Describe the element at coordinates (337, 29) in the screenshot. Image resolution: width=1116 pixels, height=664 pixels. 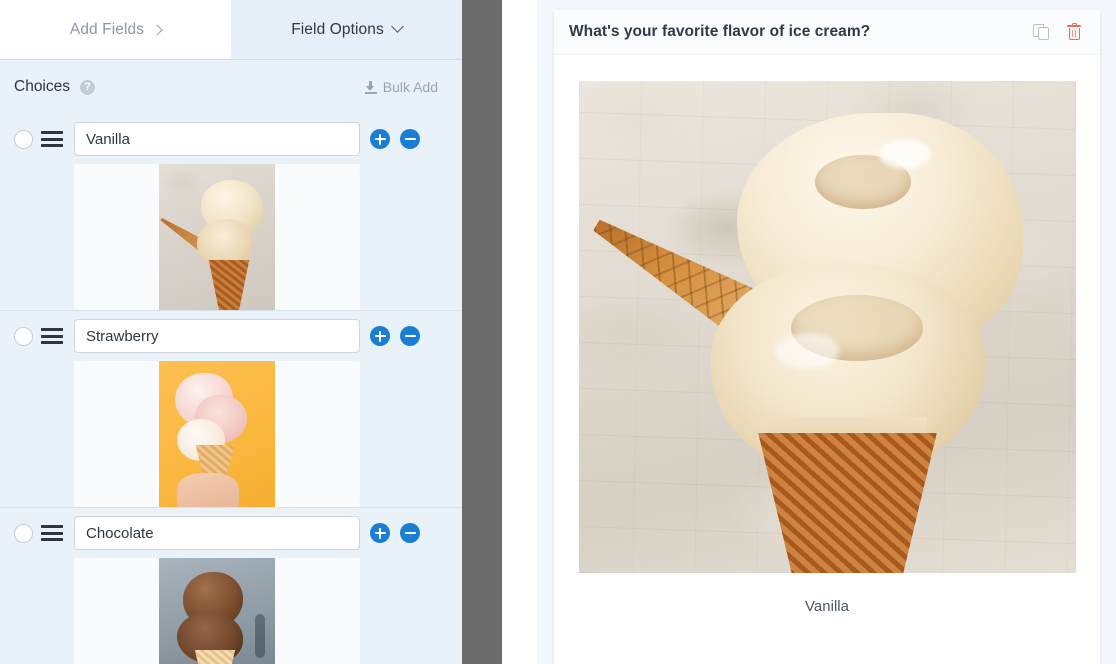
I see `tab-field-options-label: Field Options` at that location.